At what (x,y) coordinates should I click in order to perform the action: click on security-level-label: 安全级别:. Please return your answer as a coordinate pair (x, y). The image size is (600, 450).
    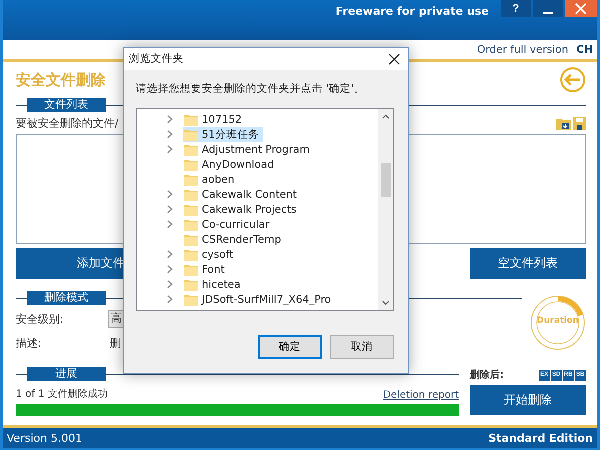
    Looking at the image, I should click on (40, 319).